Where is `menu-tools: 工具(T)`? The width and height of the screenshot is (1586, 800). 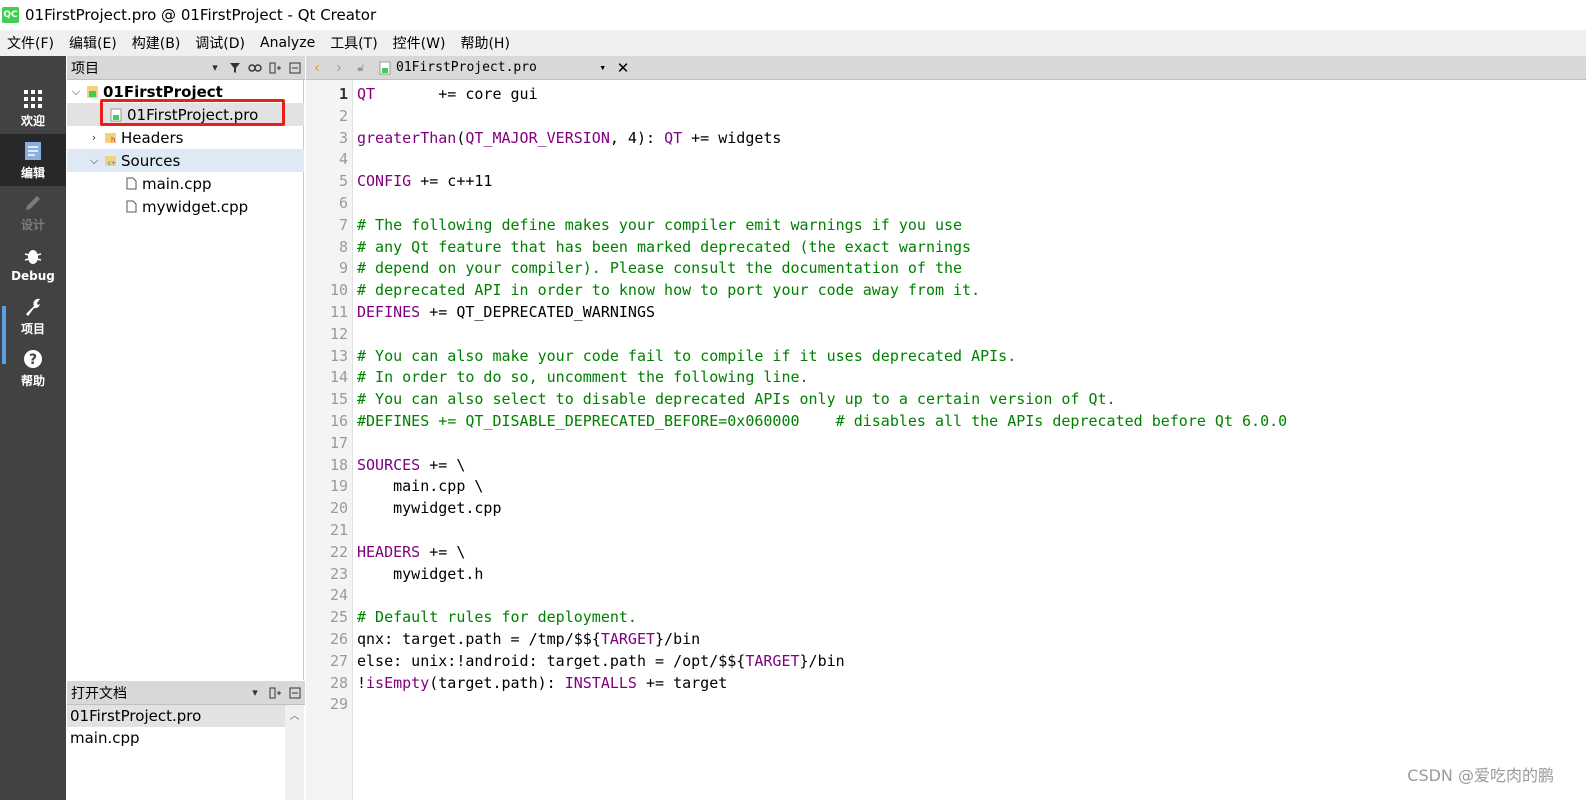 menu-tools: 工具(T) is located at coordinates (354, 43).